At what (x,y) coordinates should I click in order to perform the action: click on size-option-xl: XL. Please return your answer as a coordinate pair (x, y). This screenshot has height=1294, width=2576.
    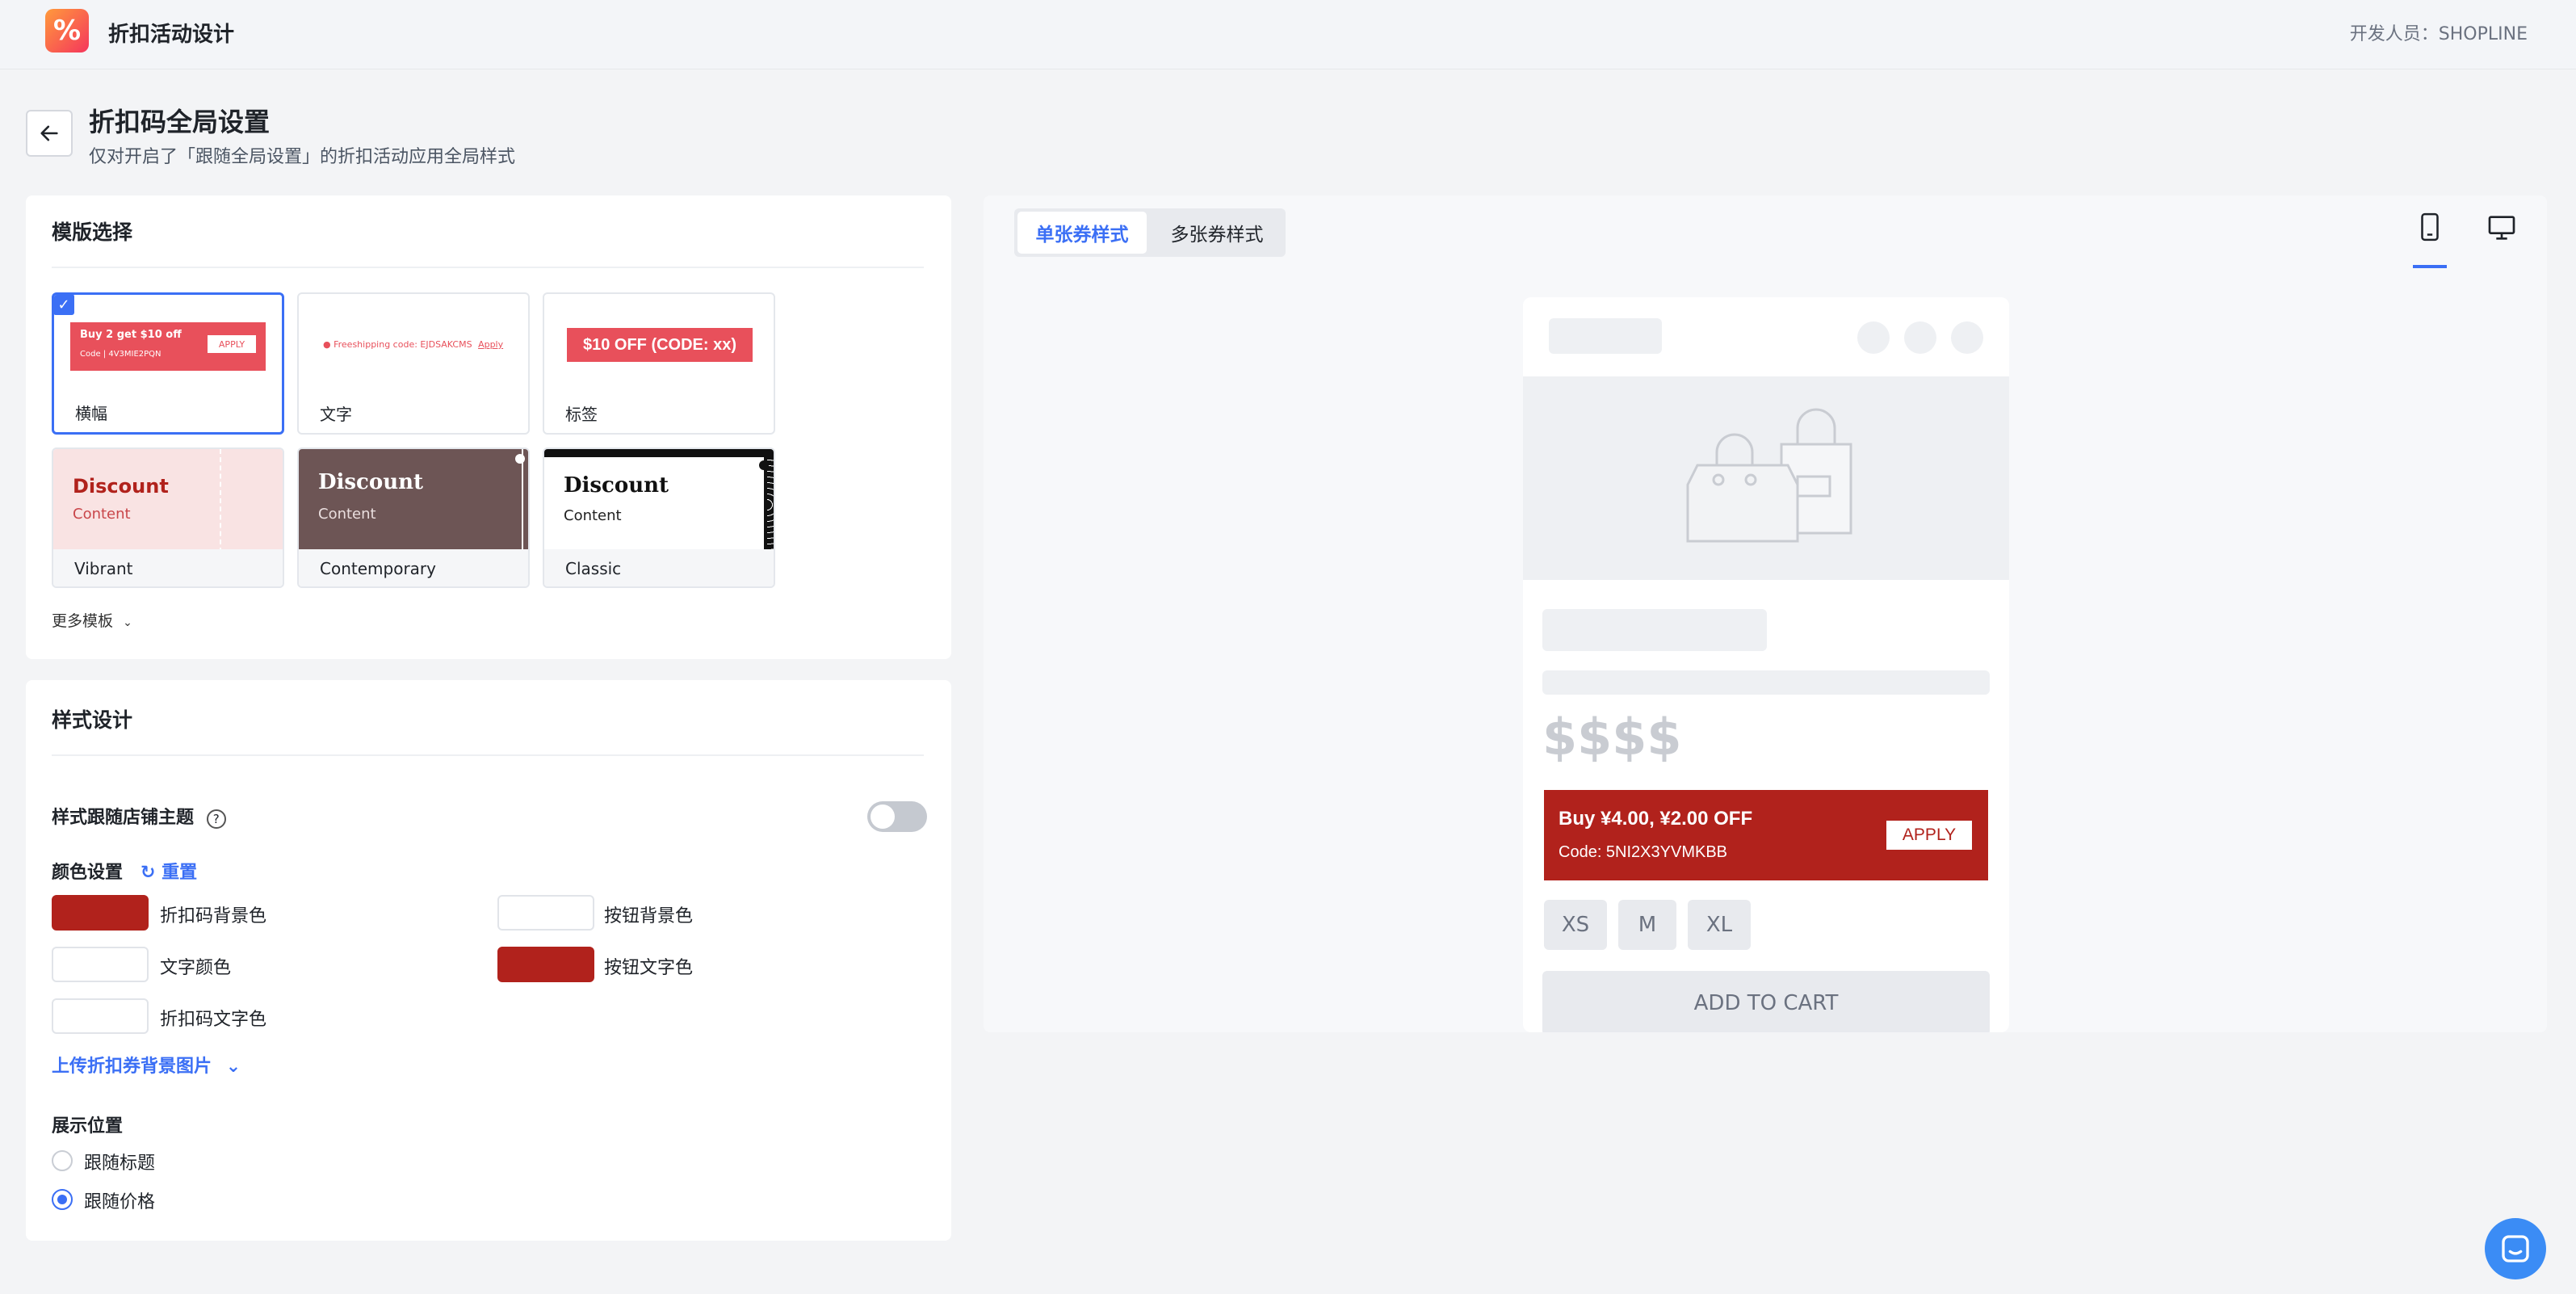
    Looking at the image, I should click on (1719, 925).